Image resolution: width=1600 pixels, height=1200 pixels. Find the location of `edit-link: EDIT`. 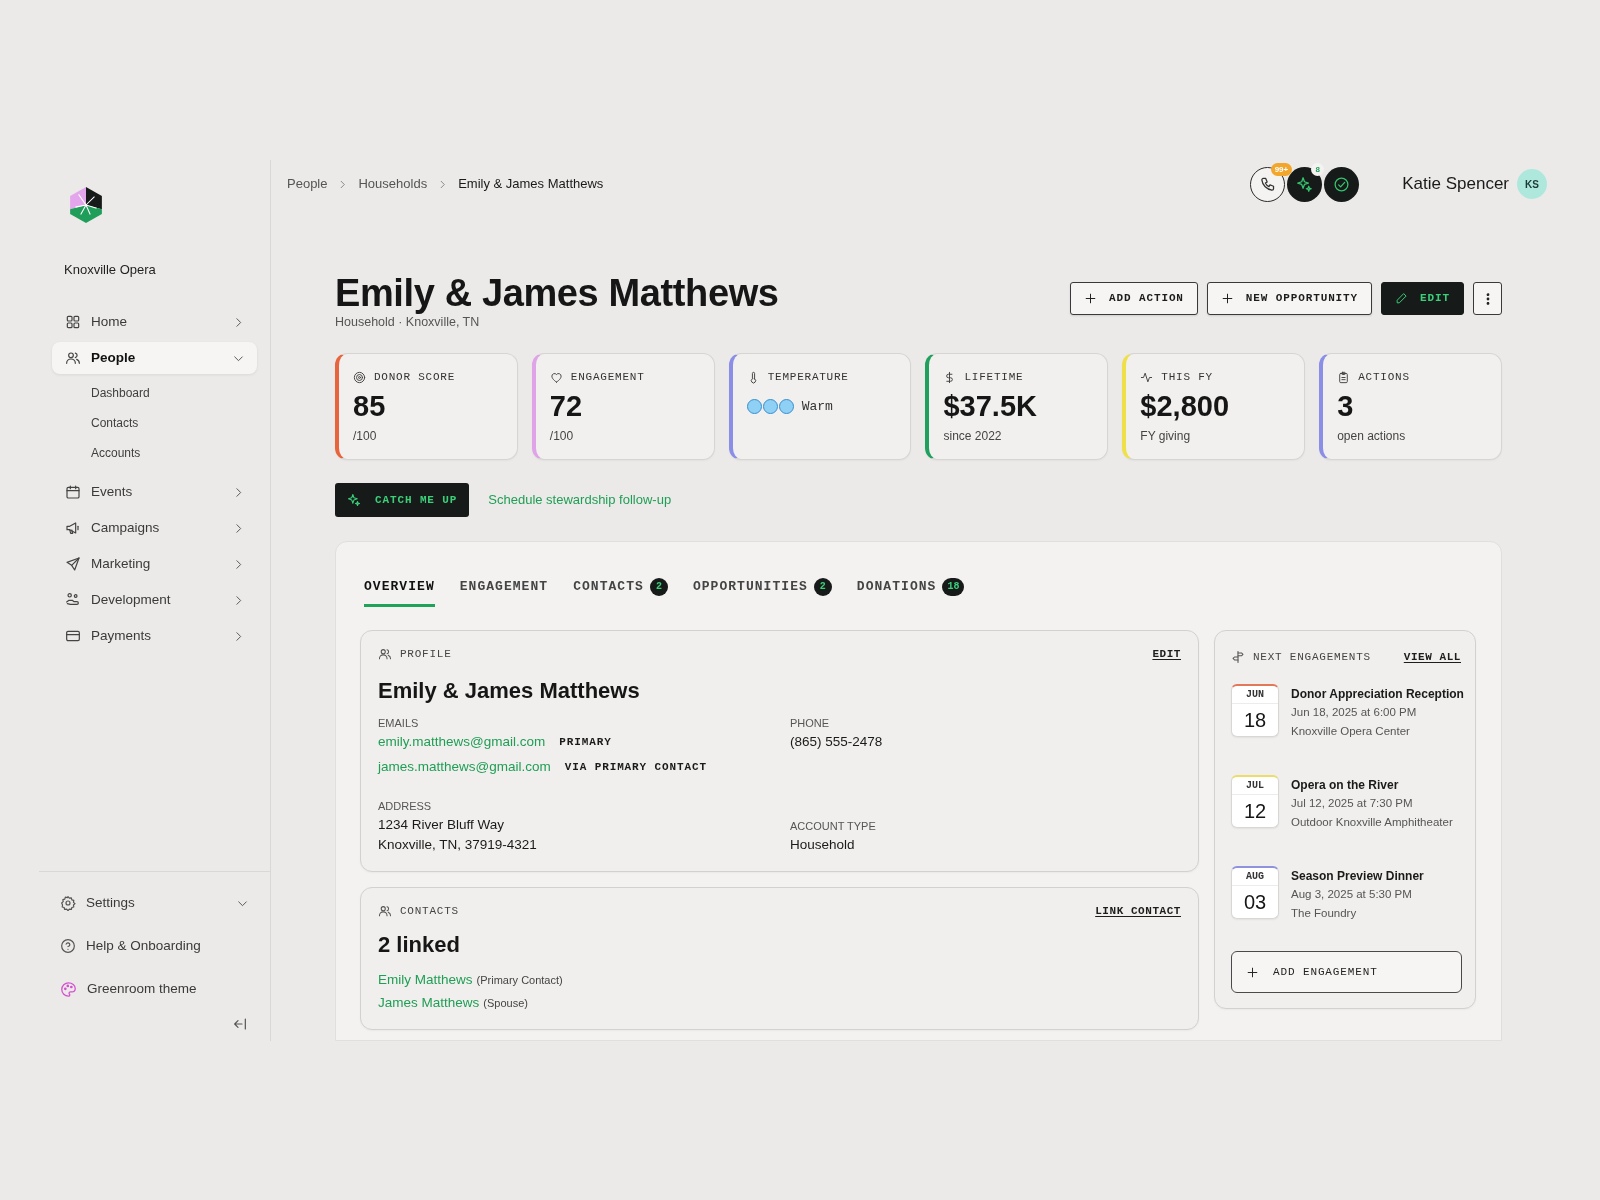

edit-link: EDIT is located at coordinates (1166, 654).